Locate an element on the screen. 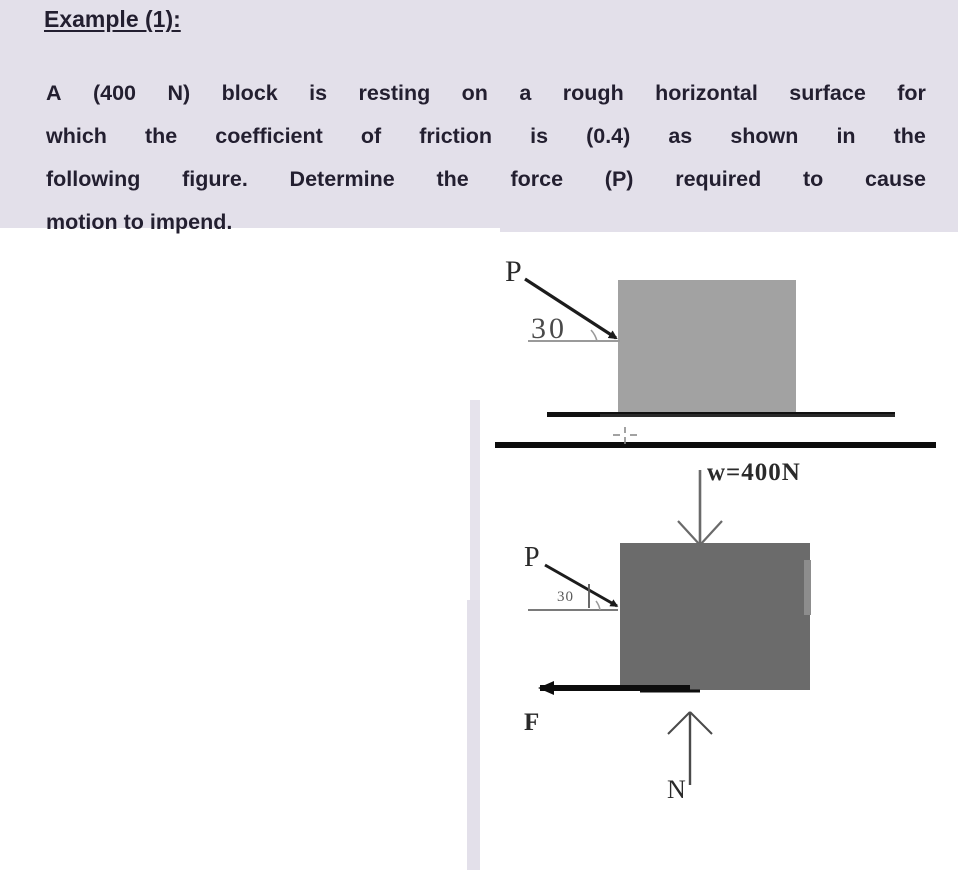  fbd-block-edge-highlight is located at coordinates (807, 587).